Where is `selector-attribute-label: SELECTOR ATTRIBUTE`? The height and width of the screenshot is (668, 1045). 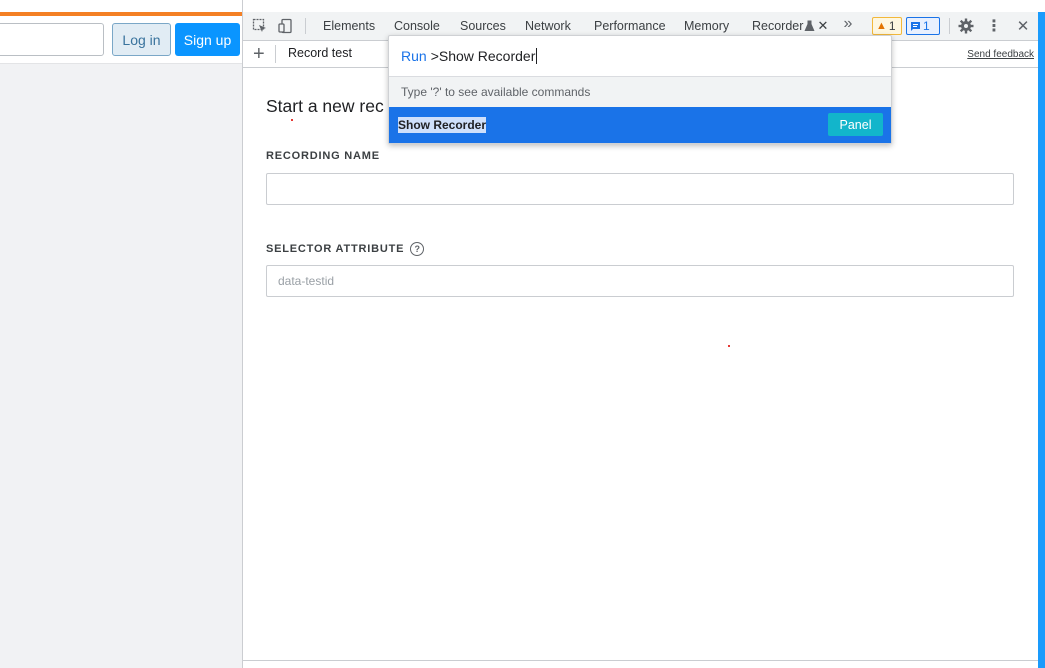 selector-attribute-label: SELECTOR ATTRIBUTE is located at coordinates (335, 249).